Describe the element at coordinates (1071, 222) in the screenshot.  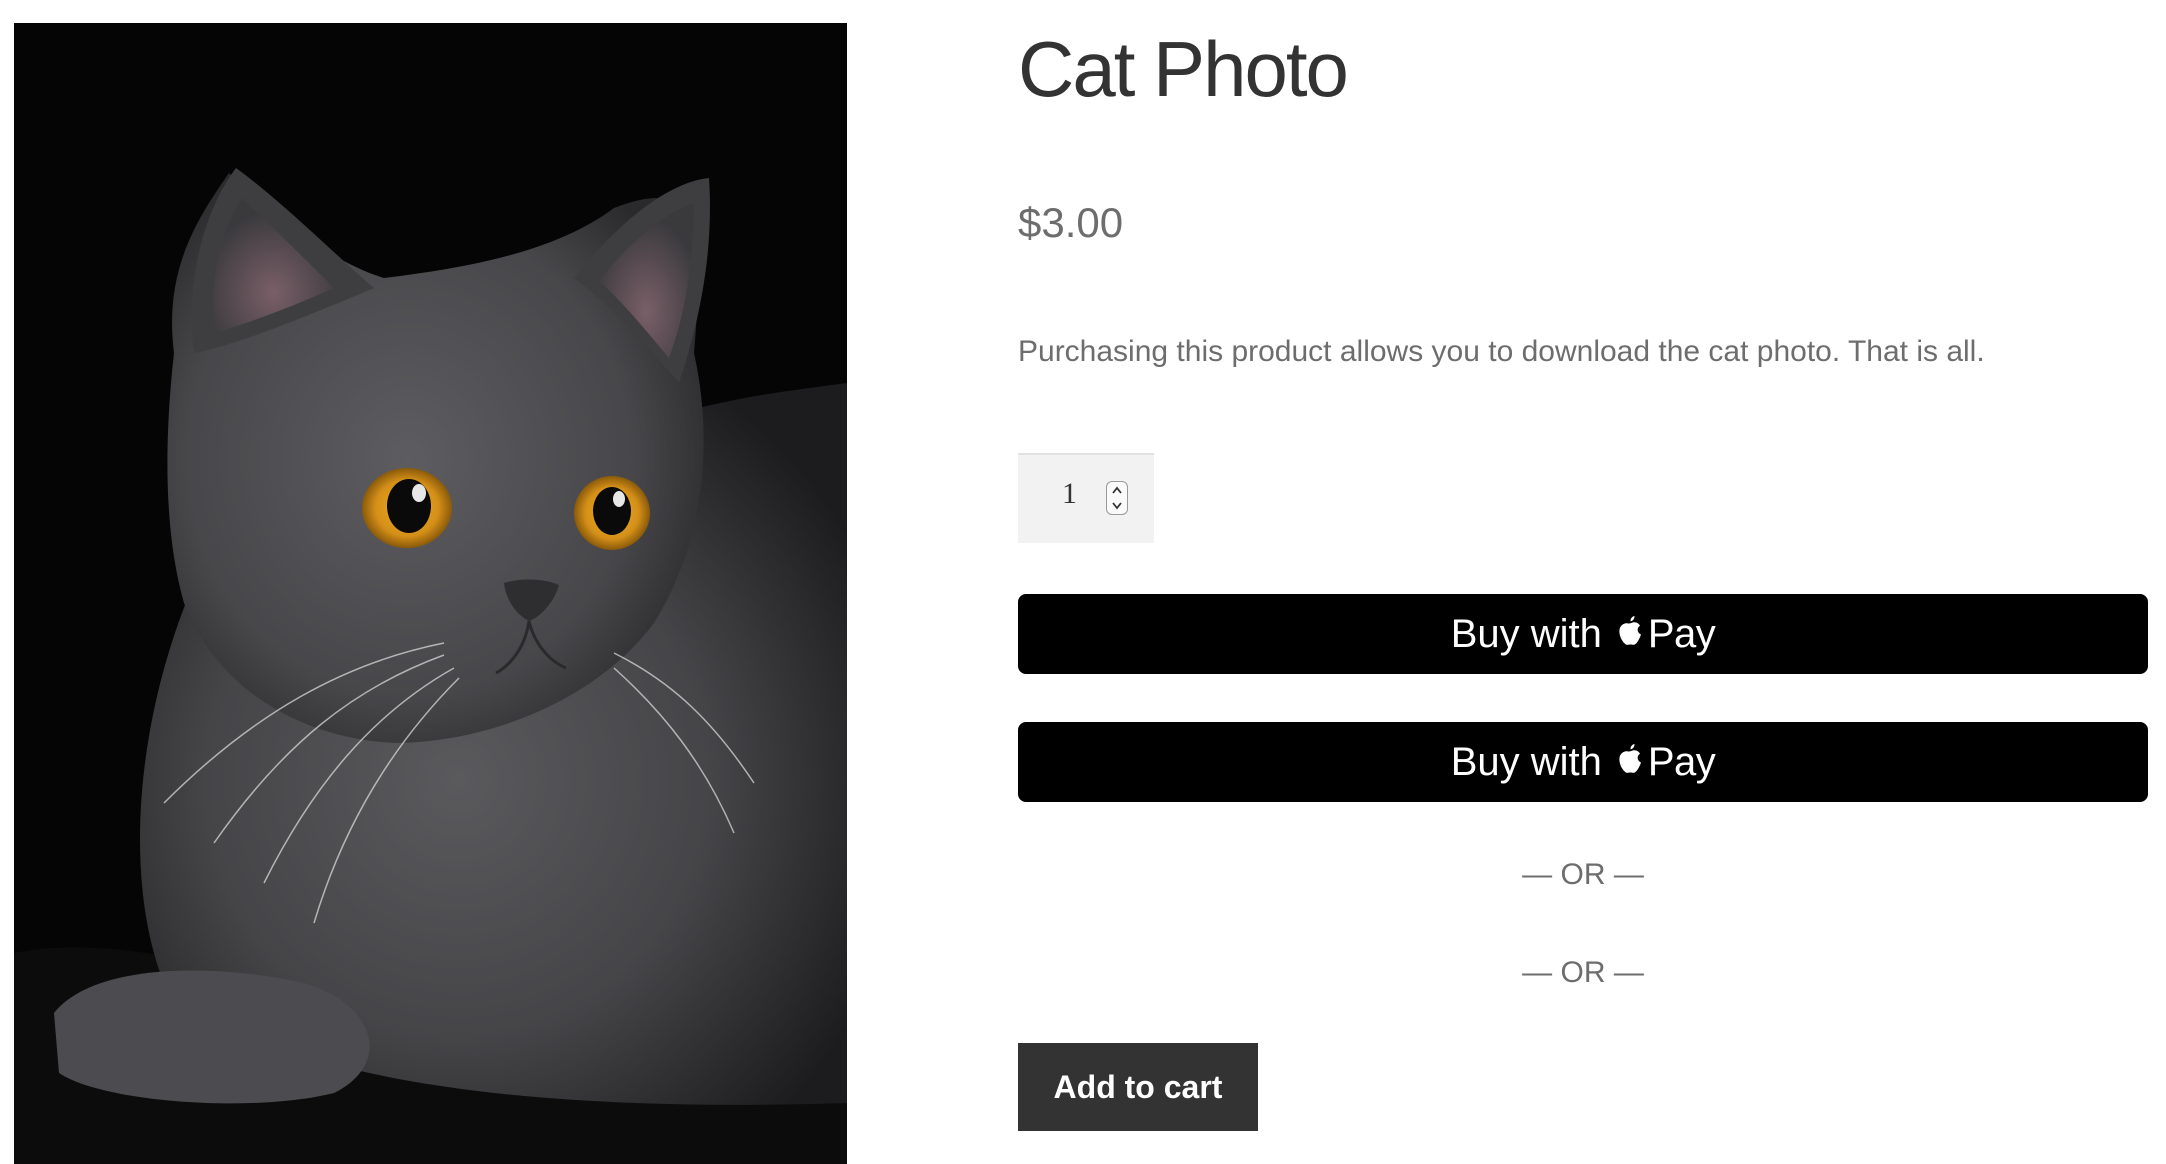
I see `product-price: $3.00` at that location.